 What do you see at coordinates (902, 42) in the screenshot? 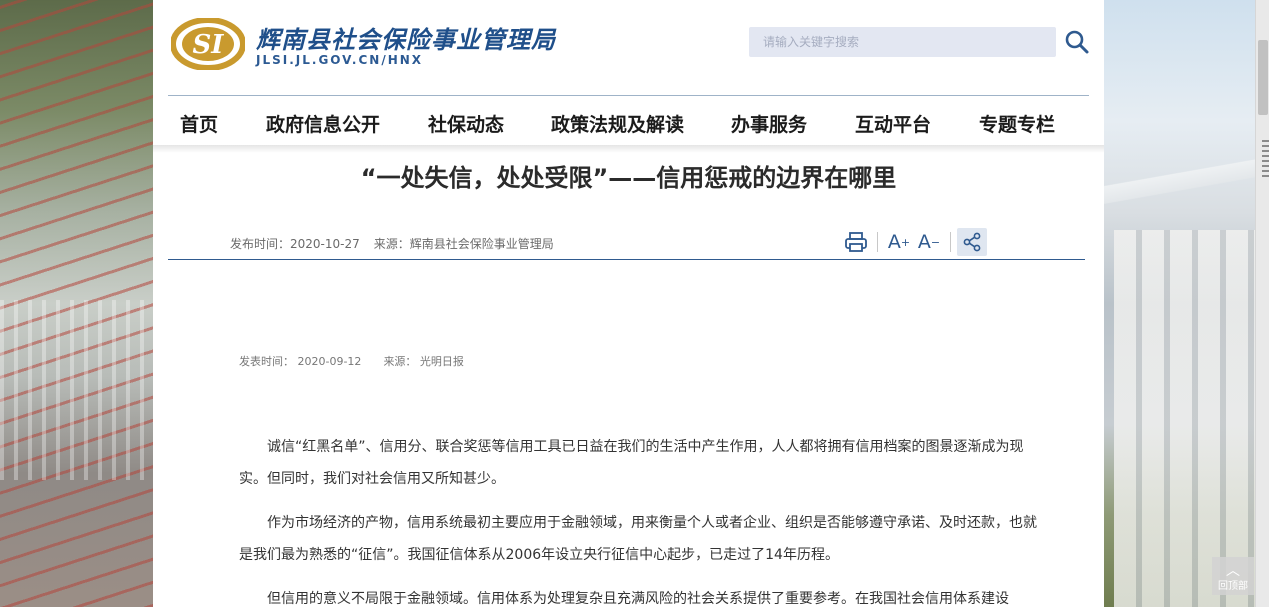
I see `search-input` at bounding box center [902, 42].